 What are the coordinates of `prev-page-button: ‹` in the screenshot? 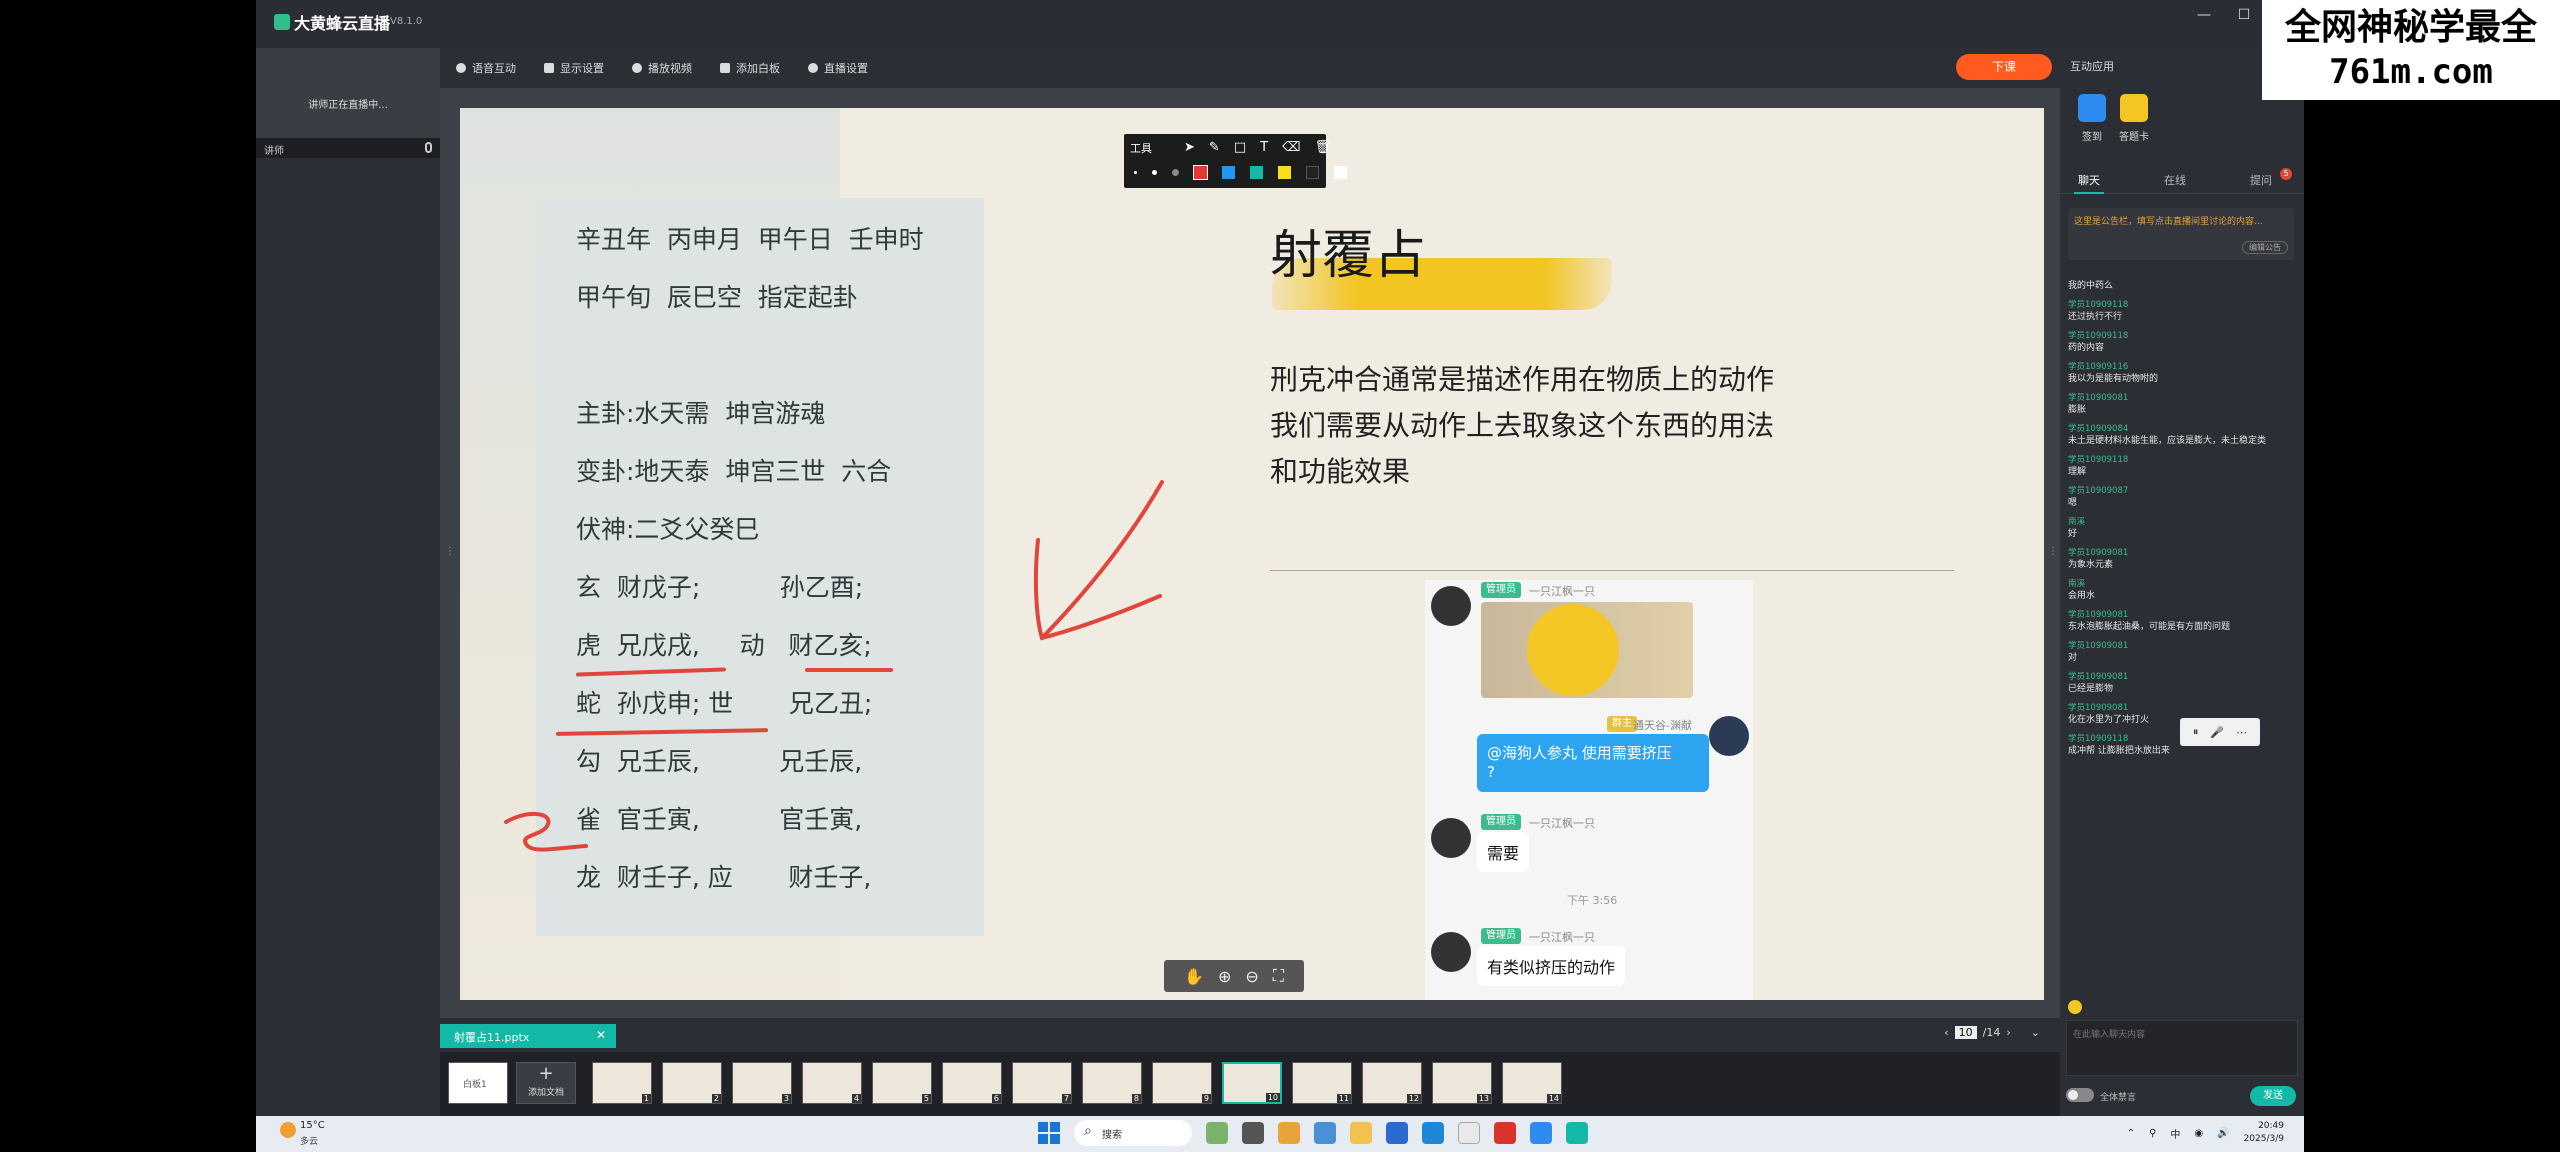 It's located at (1946, 1032).